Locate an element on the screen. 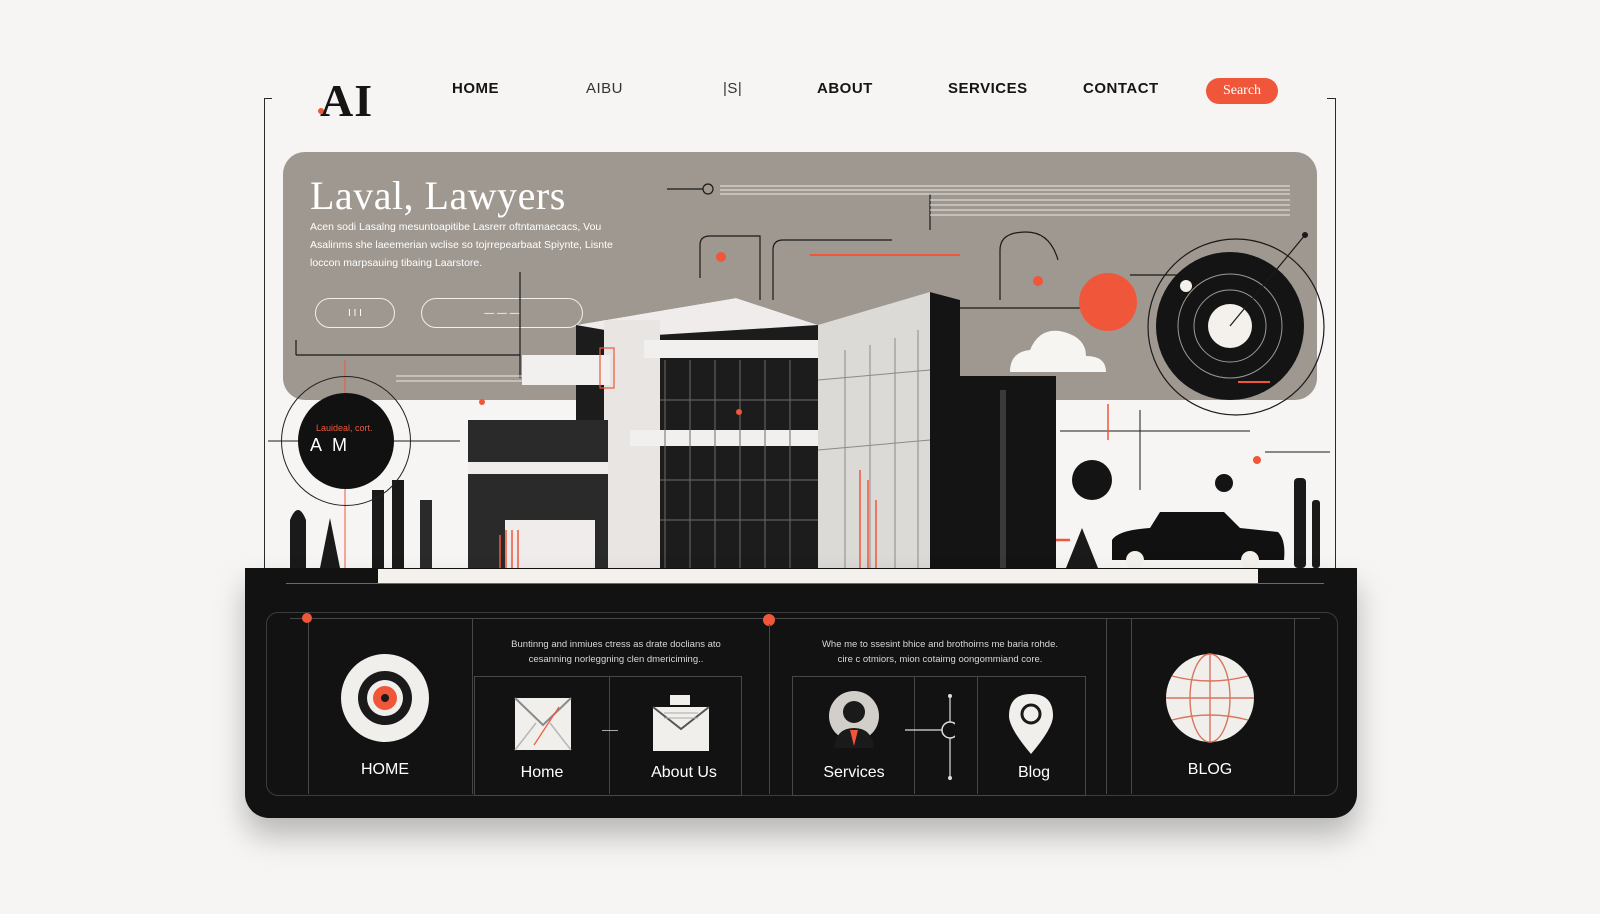 The width and height of the screenshot is (1600, 914). badge-title: A M is located at coordinates (330, 445).